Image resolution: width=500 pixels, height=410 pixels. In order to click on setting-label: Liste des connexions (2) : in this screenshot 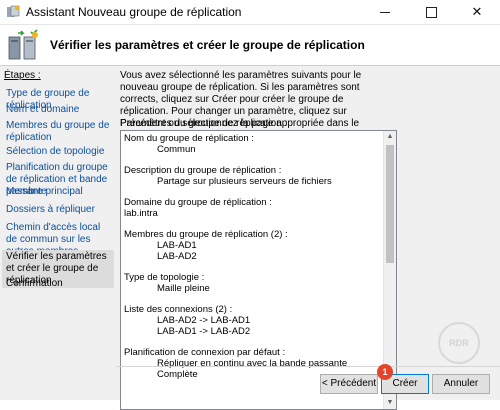, I will do `click(178, 309)`.